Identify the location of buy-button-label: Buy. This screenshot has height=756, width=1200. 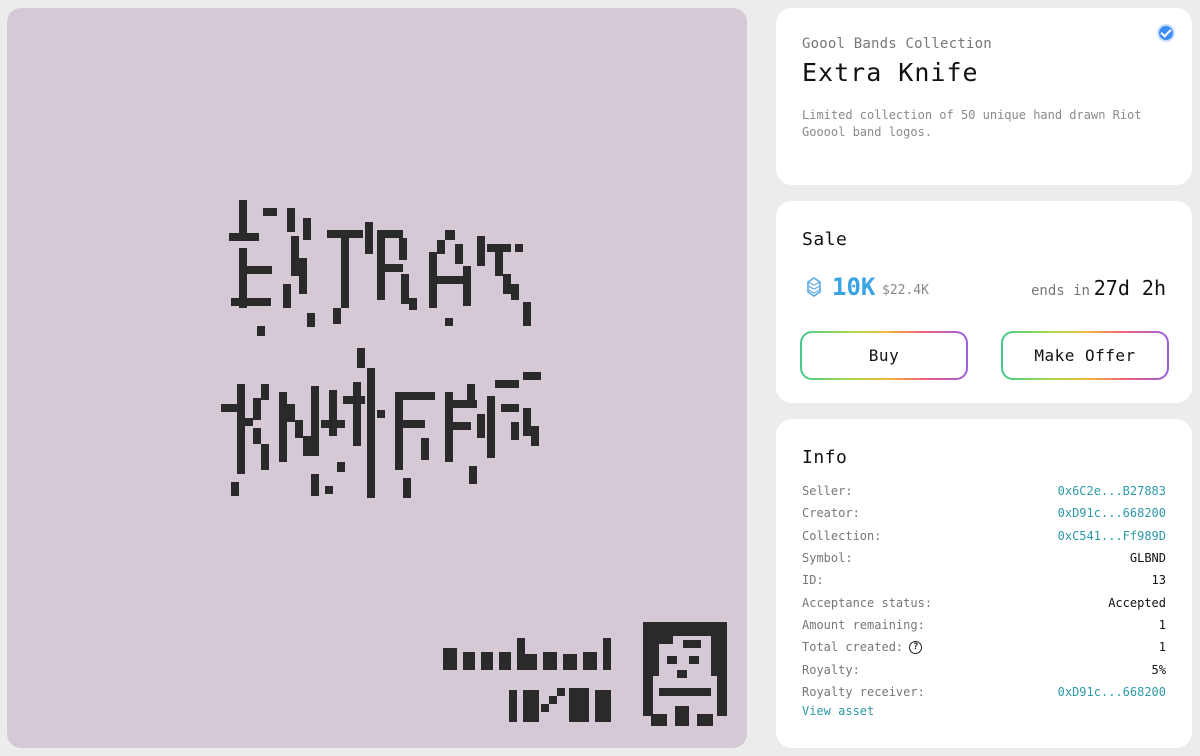
(884, 355).